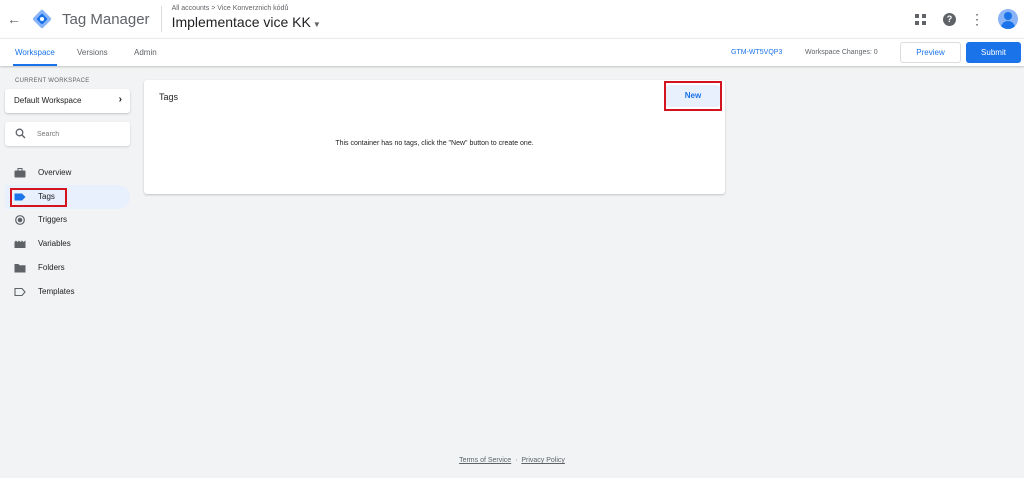 The image size is (1024, 478). Describe the element at coordinates (20, 292) in the screenshot. I see `template-icon` at that location.